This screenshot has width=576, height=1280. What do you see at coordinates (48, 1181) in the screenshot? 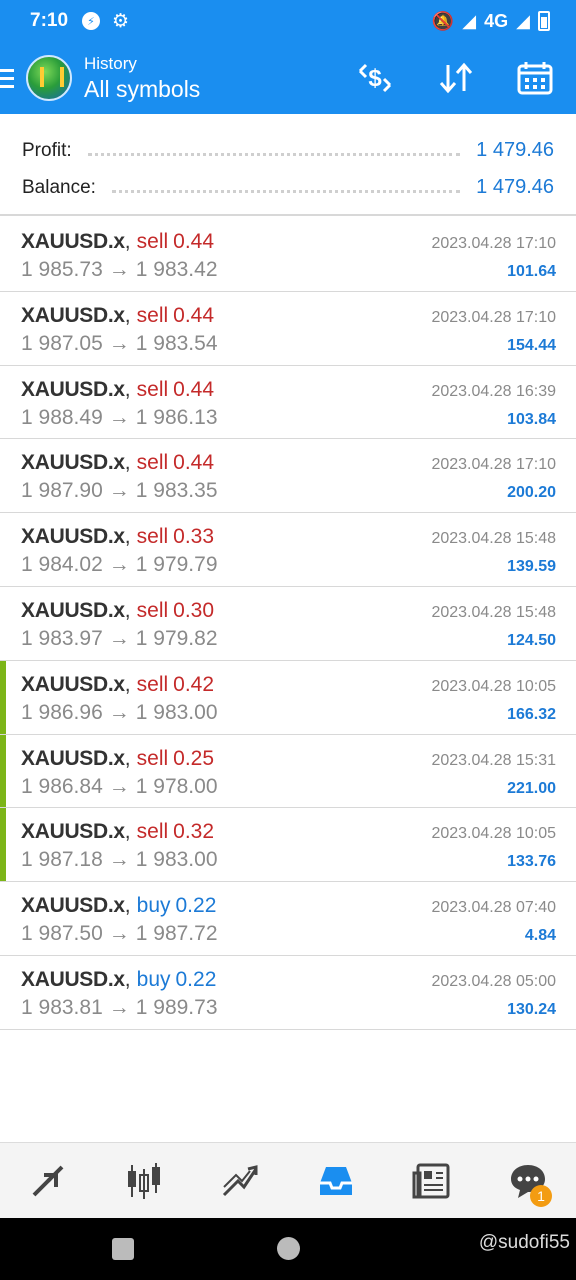
I see `quotes-icon` at bounding box center [48, 1181].